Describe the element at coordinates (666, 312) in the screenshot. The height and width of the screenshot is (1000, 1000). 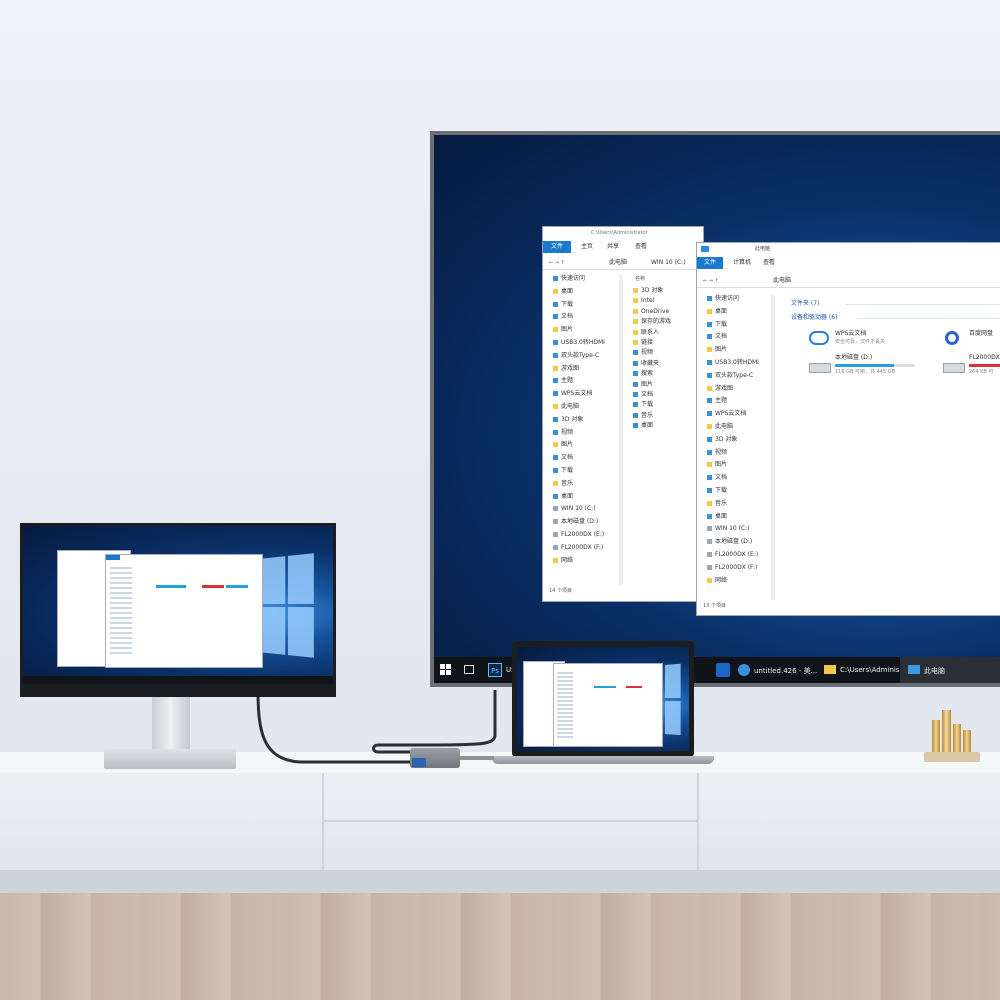
I see `file-item: OneDrive` at that location.